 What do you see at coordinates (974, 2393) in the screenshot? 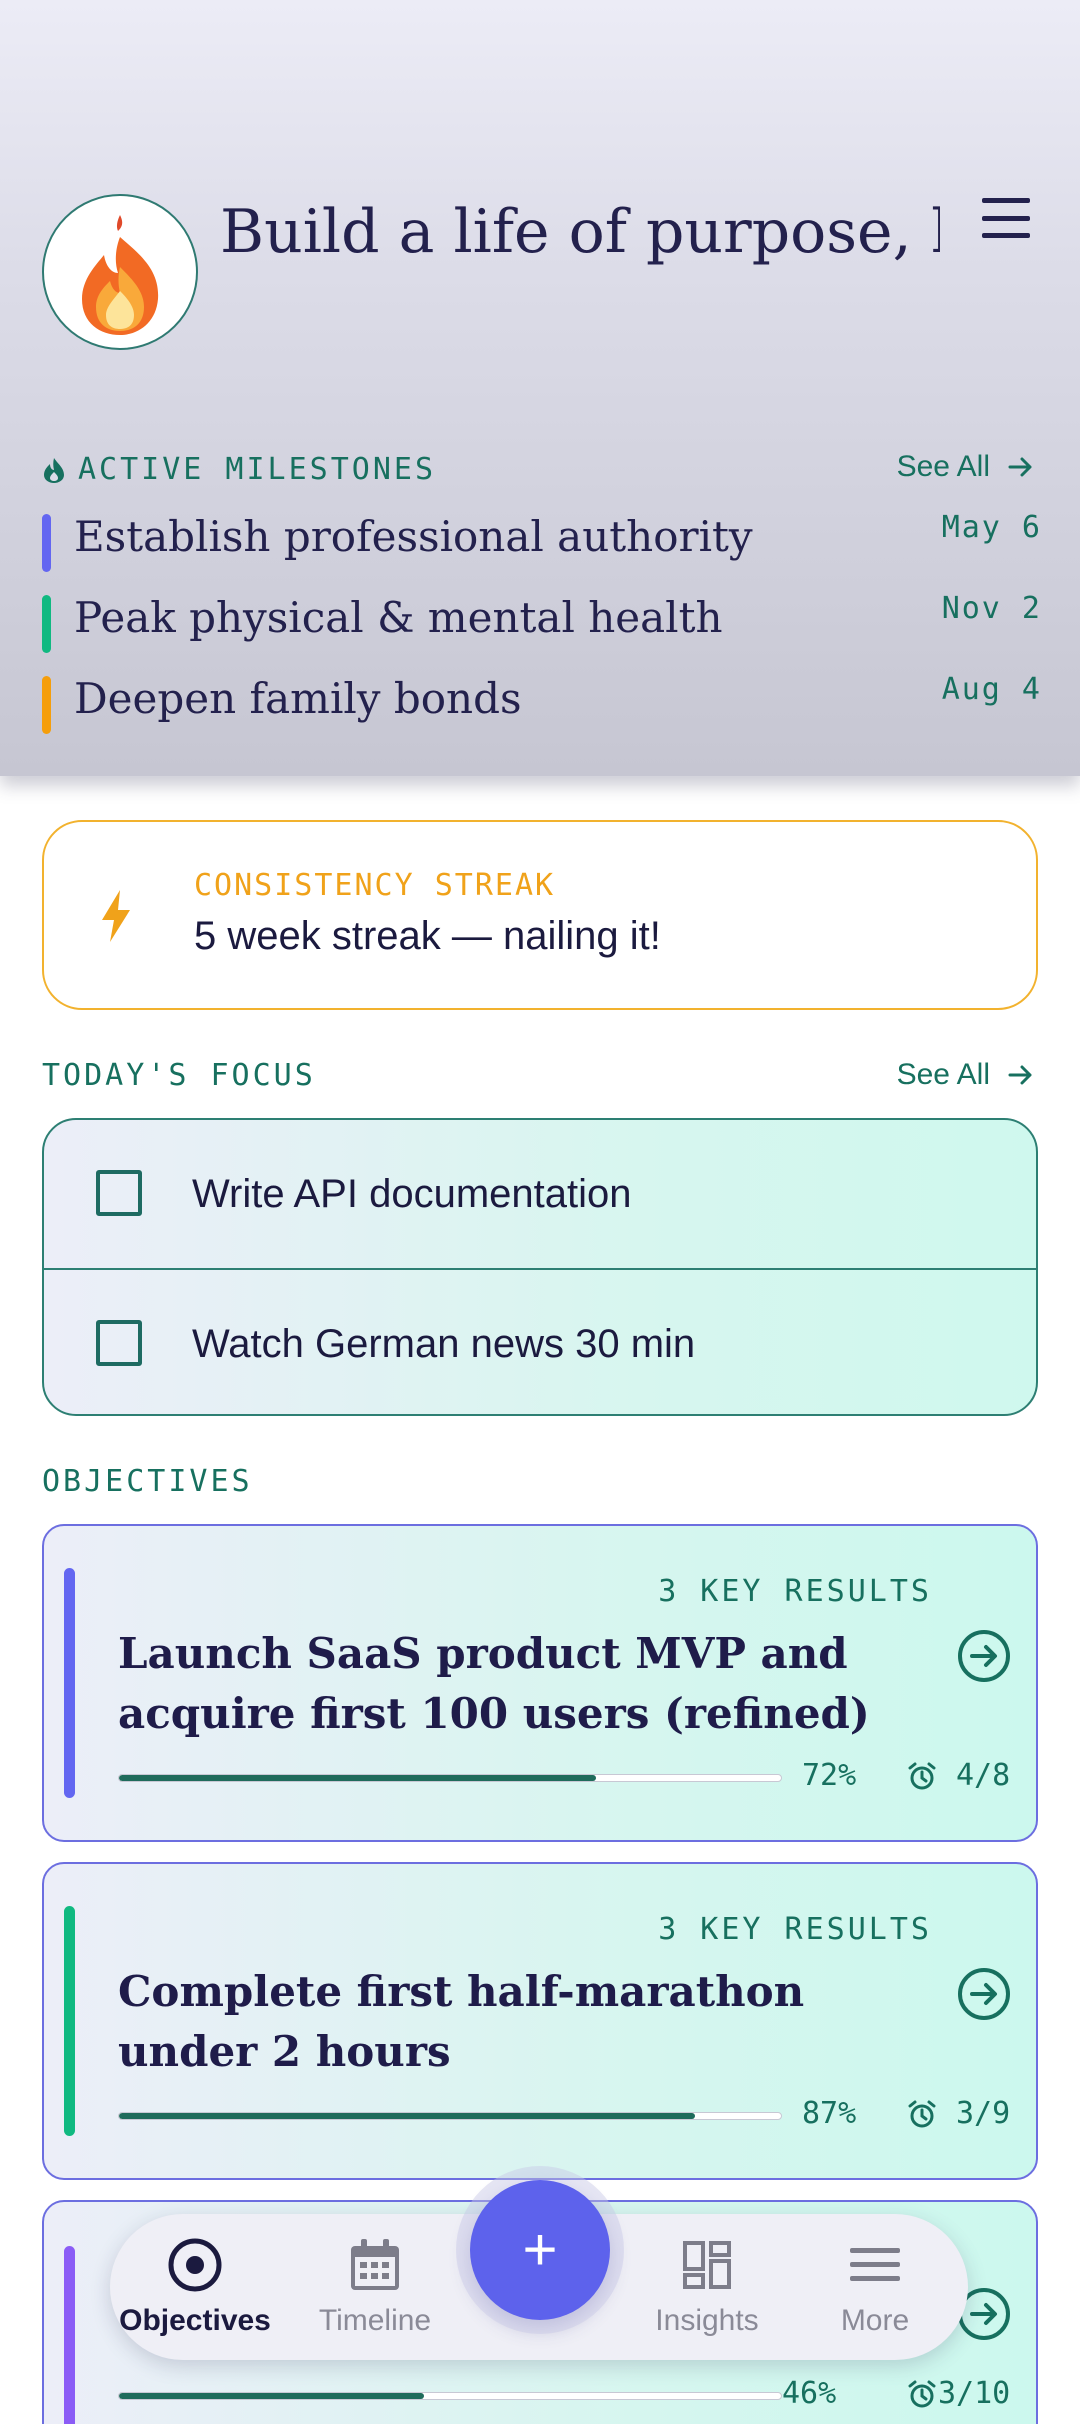
I see `objective-task-count: 3/10` at bounding box center [974, 2393].